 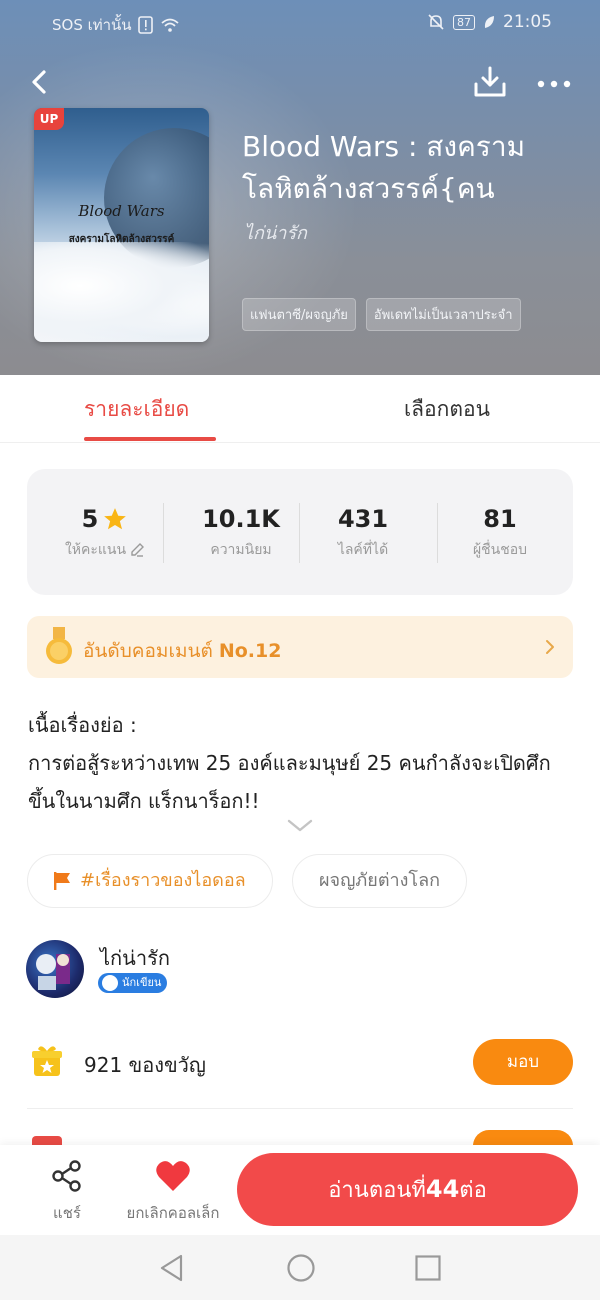 What do you see at coordinates (121, 225) in the screenshot?
I see `book-cover: Blood Wars สงครามโลหิตล้างสวรรค์` at bounding box center [121, 225].